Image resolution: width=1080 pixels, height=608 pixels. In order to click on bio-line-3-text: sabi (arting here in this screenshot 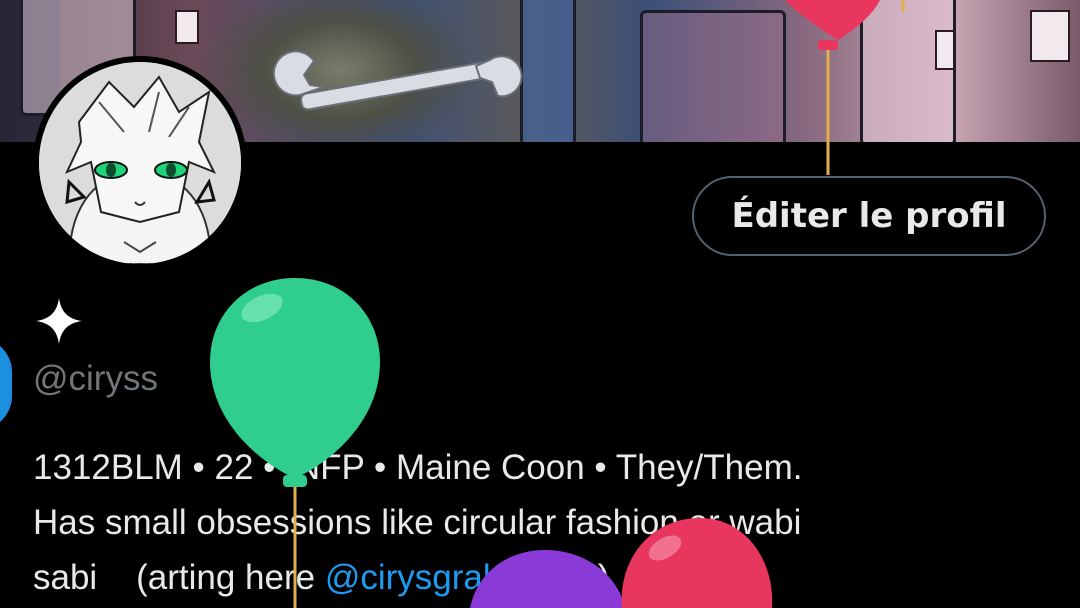, I will do `click(179, 577)`.